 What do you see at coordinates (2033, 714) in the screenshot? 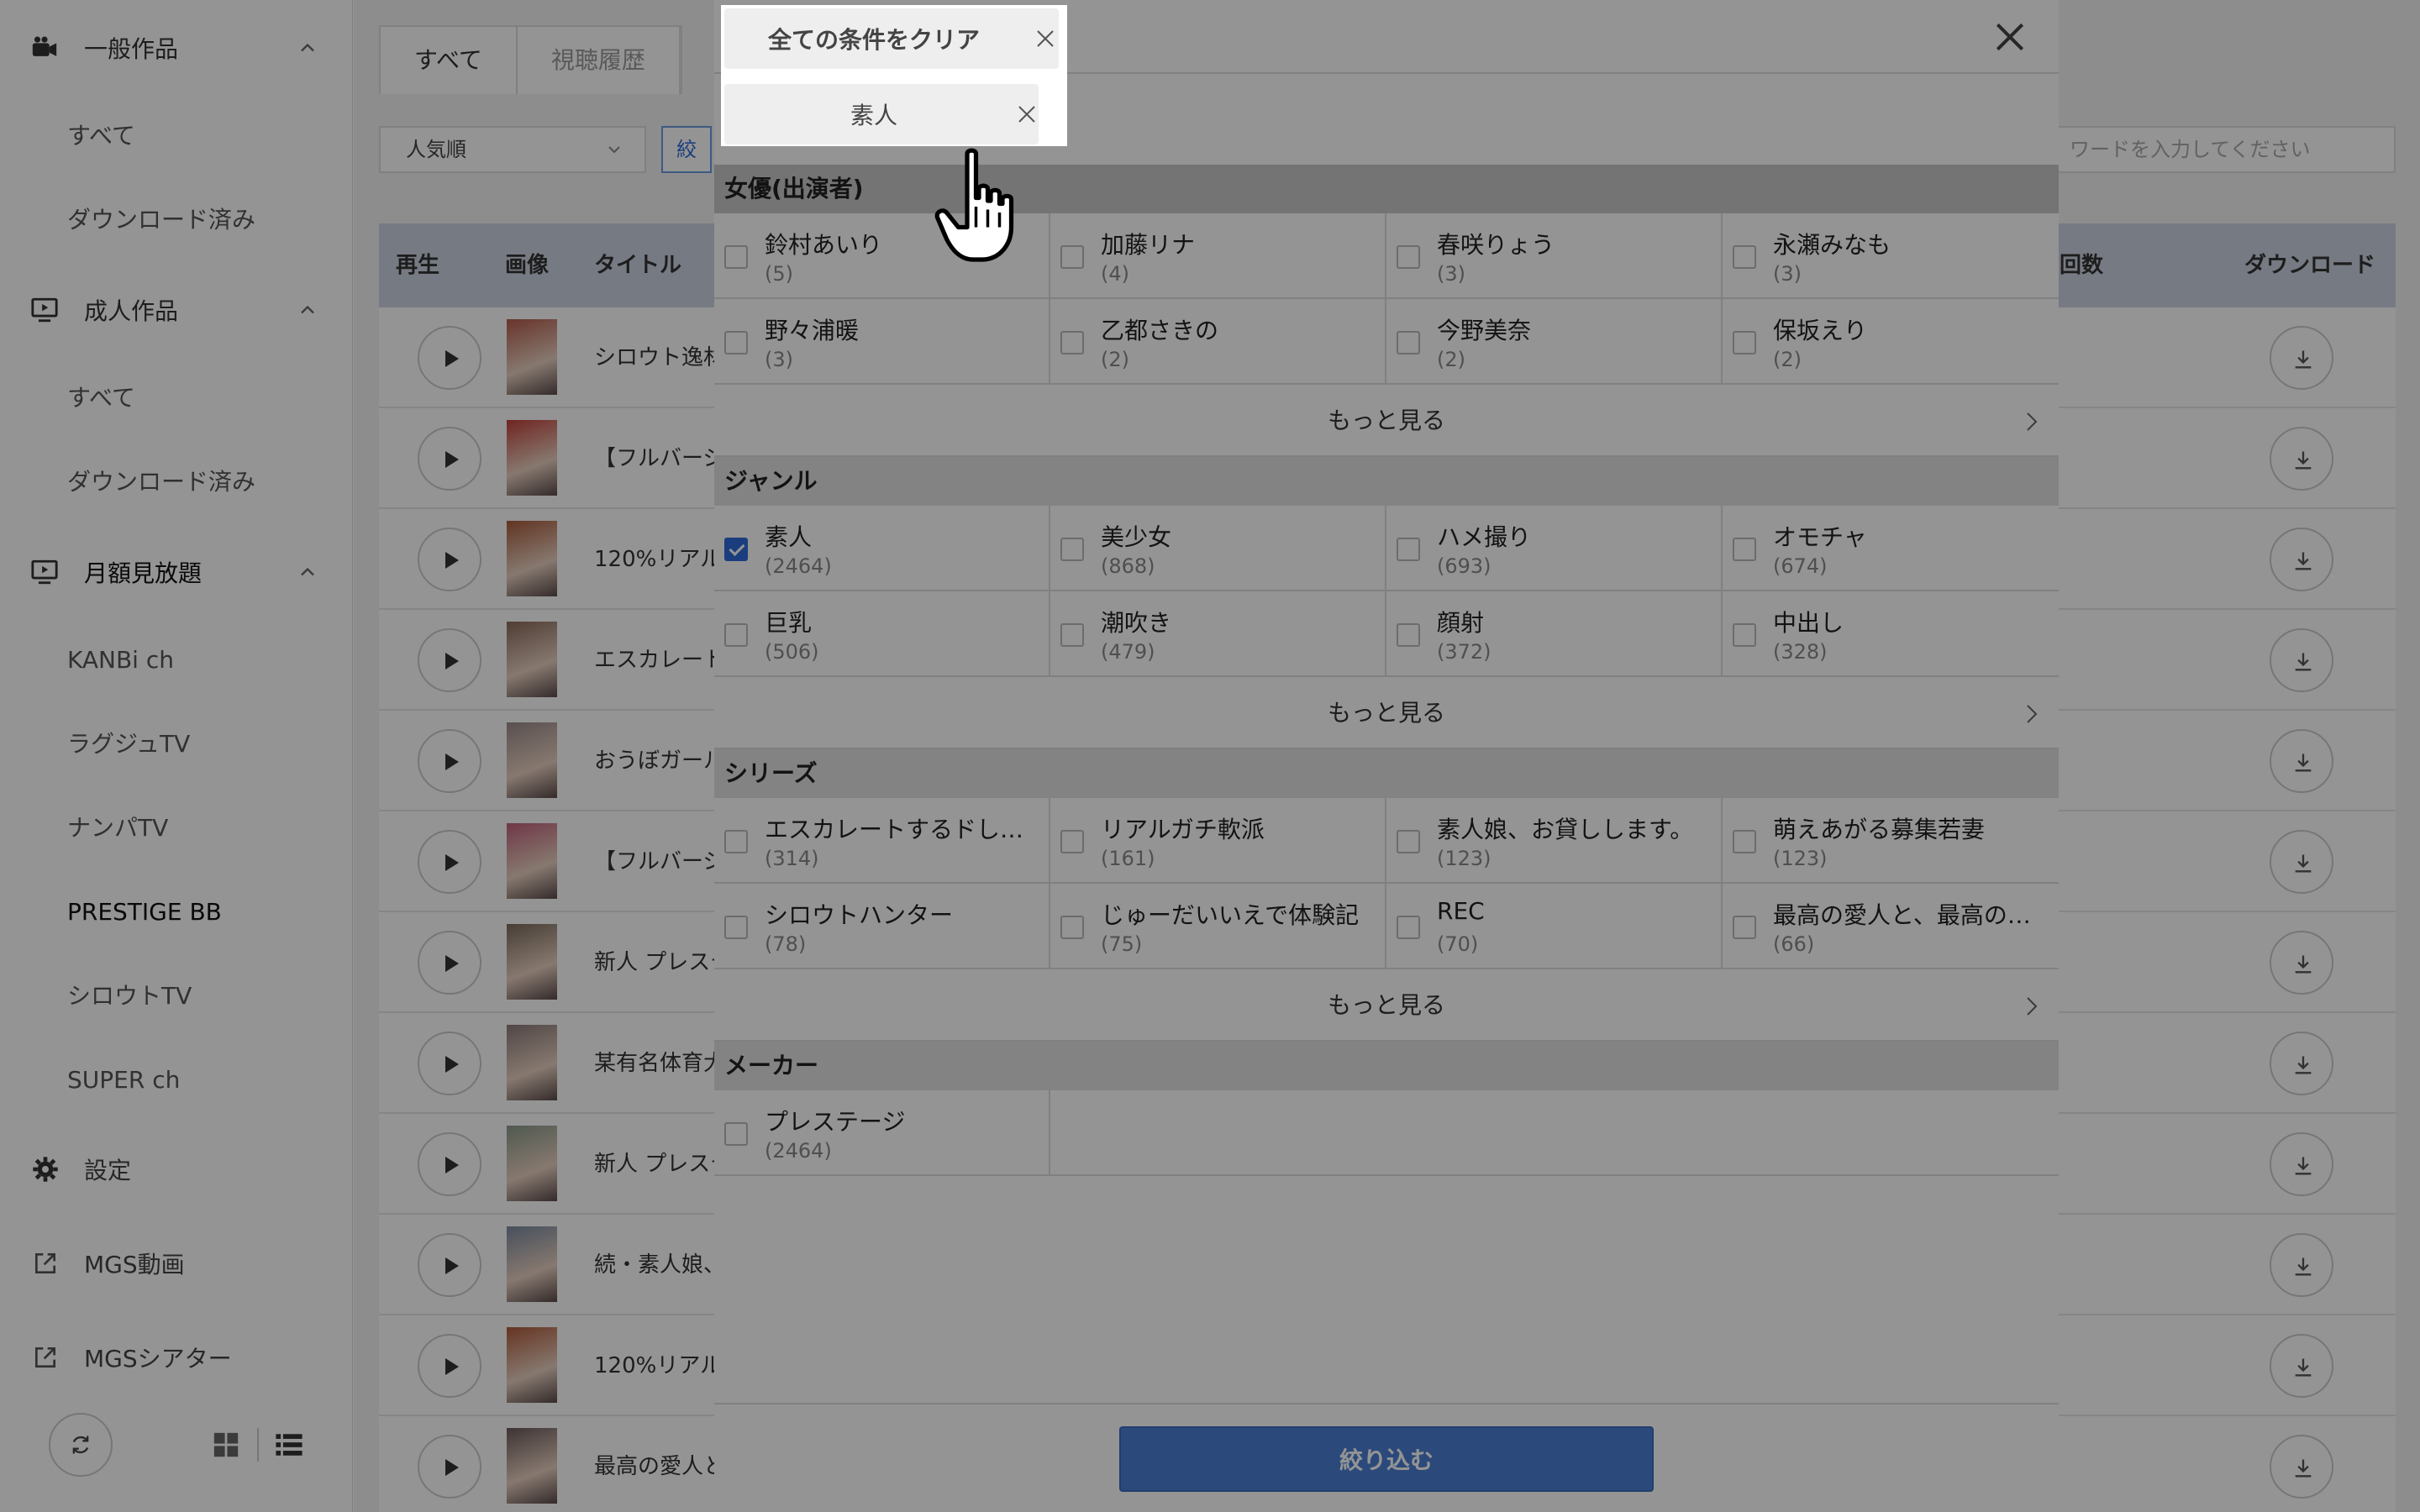
I see `chevron-right-icon` at bounding box center [2033, 714].